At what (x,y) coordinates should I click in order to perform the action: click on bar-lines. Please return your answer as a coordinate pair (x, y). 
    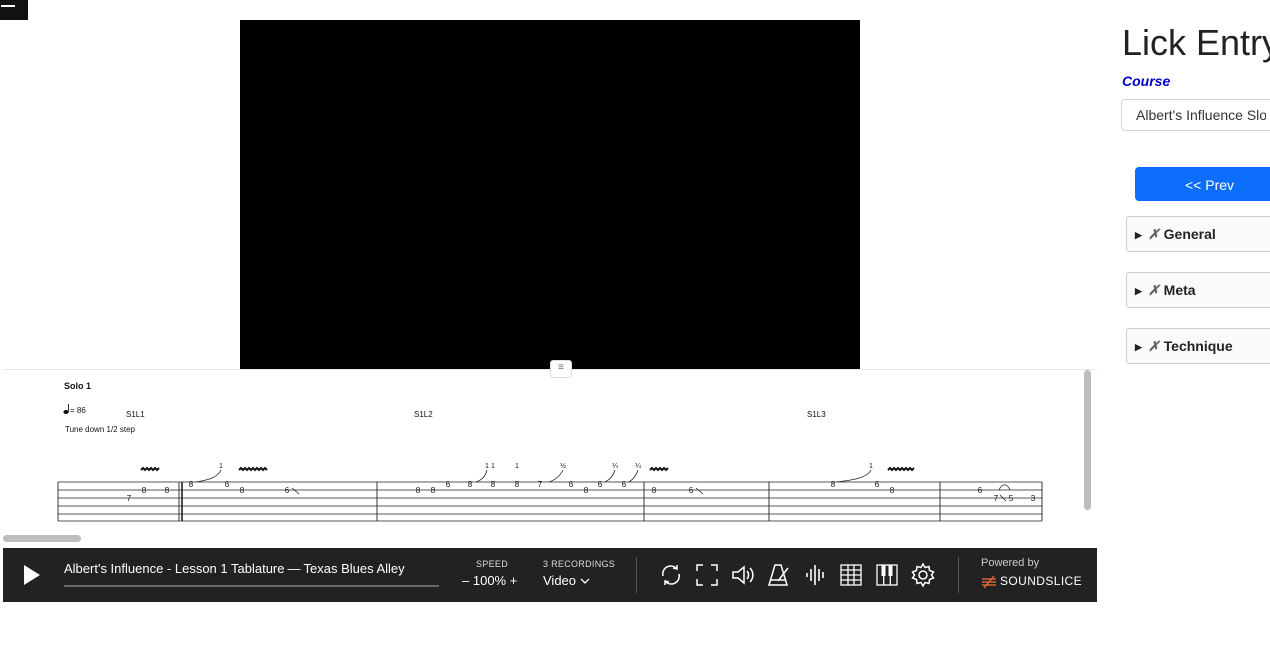
    Looking at the image, I should click on (550, 501).